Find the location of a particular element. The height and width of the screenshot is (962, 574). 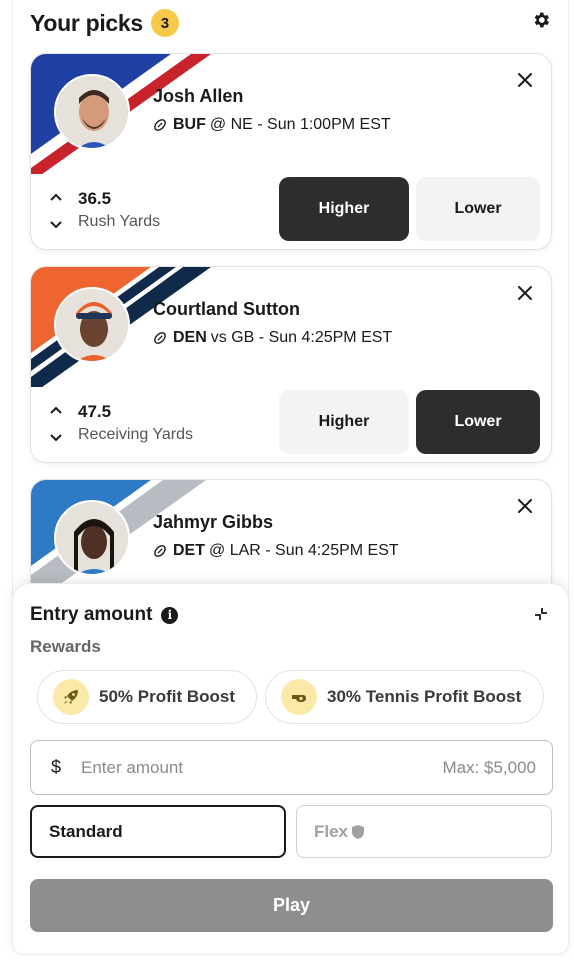

standard-label: Standard is located at coordinates (86, 831).